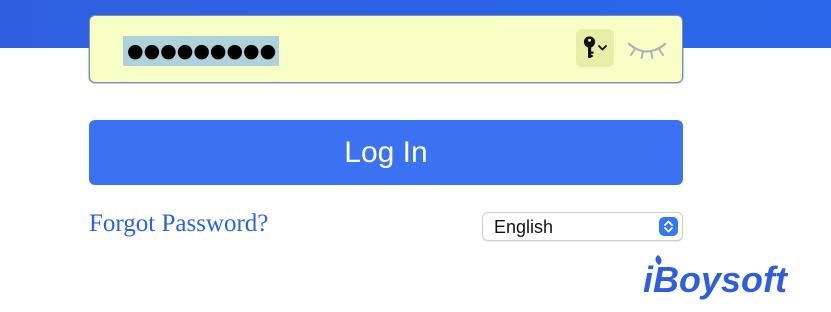 The height and width of the screenshot is (312, 831). What do you see at coordinates (647, 48) in the screenshot?
I see `eye-closed-icon` at bounding box center [647, 48].